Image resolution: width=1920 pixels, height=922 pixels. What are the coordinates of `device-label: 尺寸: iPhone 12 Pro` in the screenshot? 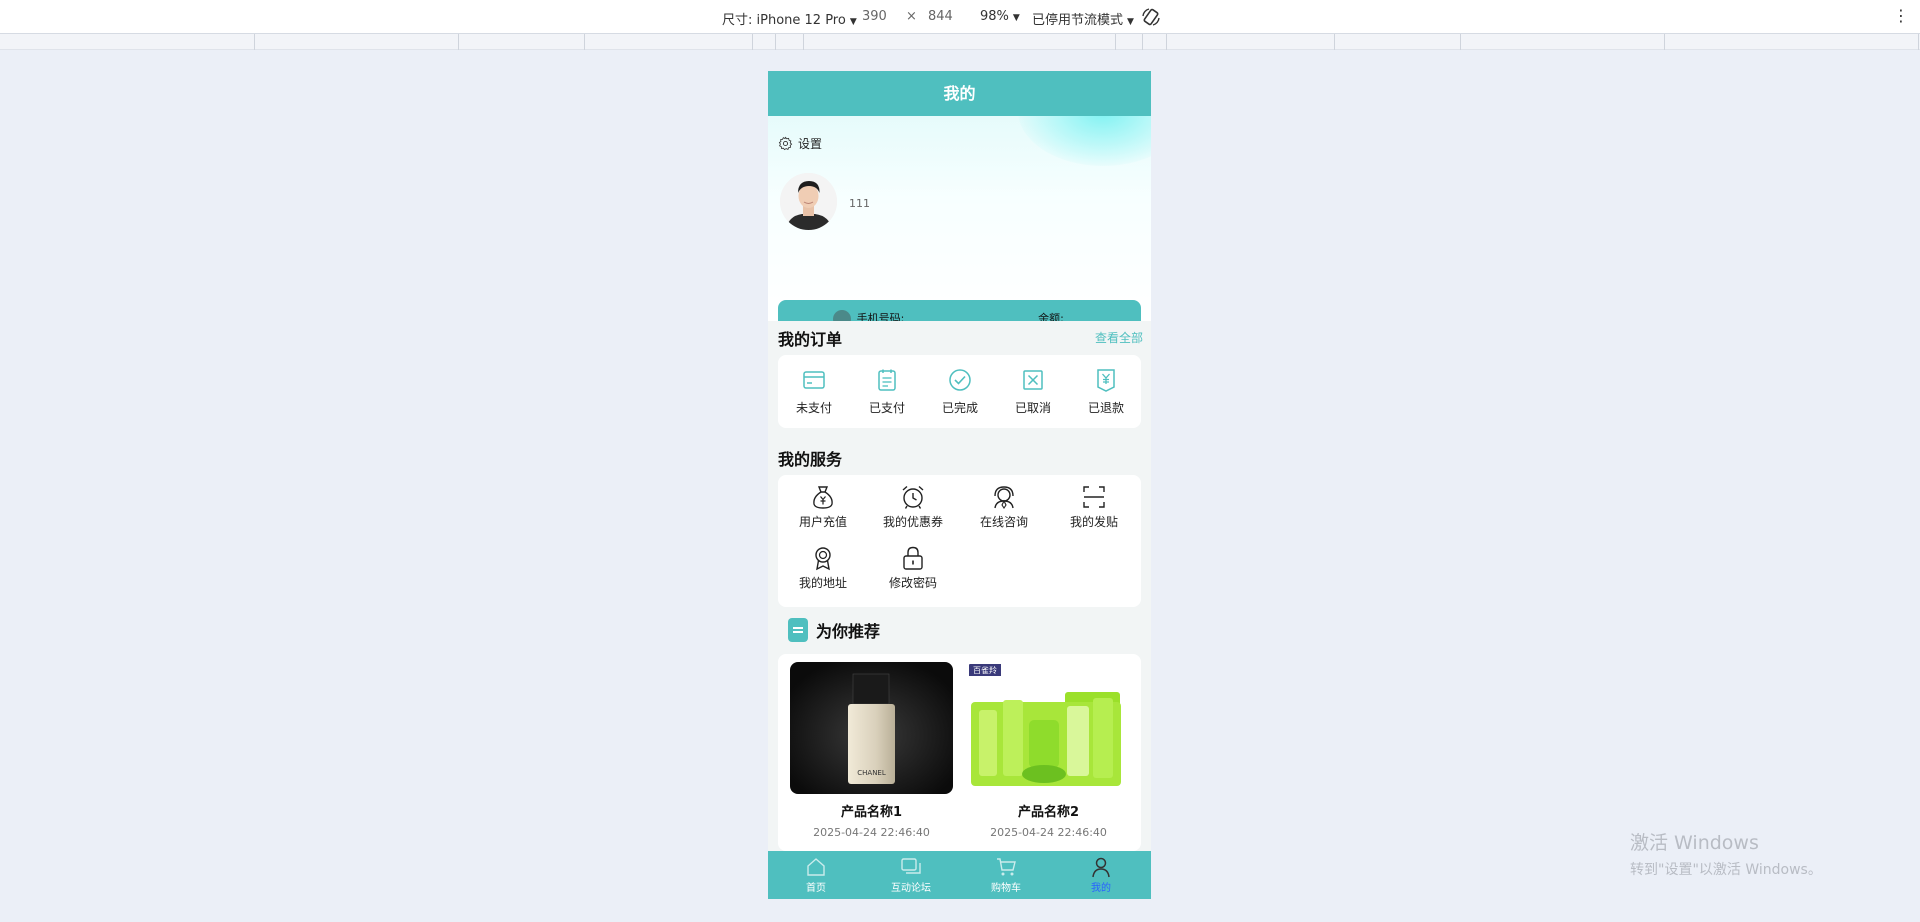 It's located at (784, 20).